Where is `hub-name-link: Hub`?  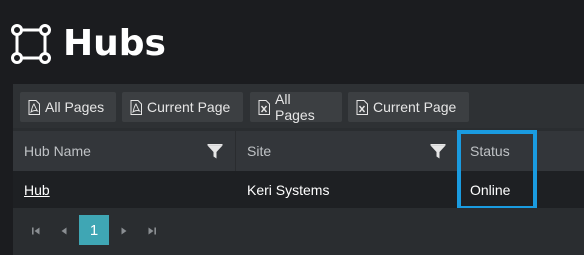
hub-name-link: Hub is located at coordinates (37, 189).